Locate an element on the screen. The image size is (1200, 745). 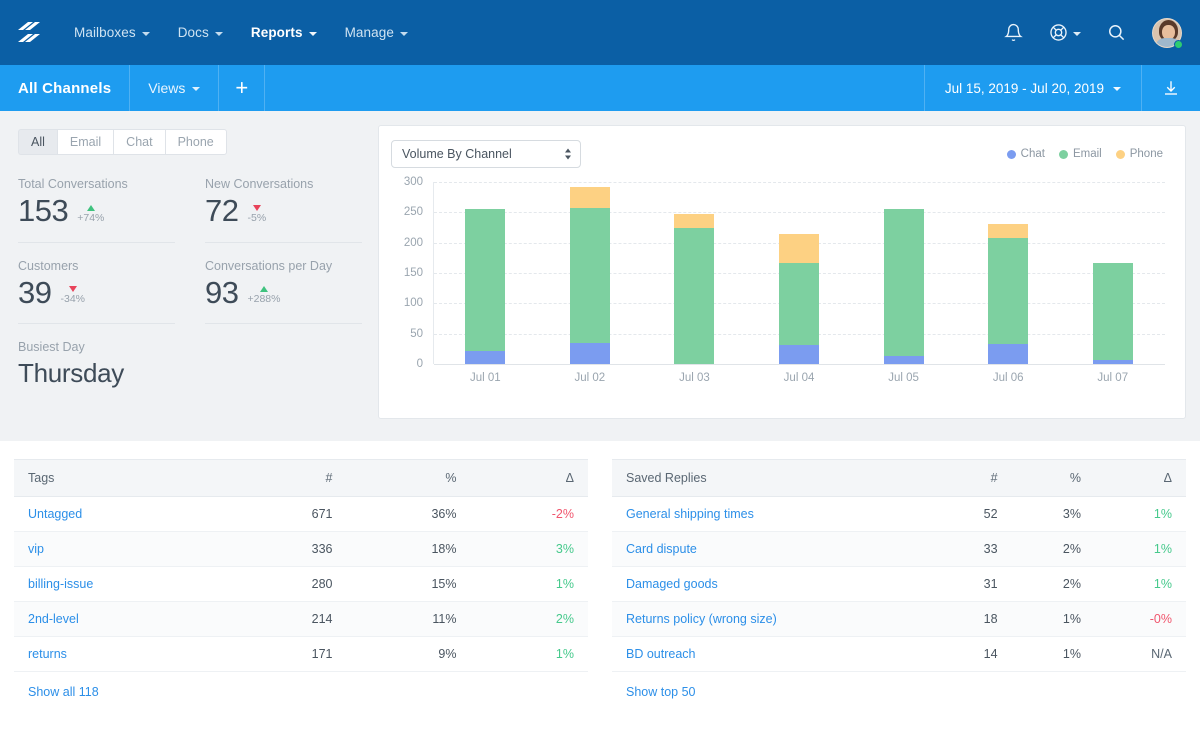
row-count-cell: 52 is located at coordinates (973, 514).